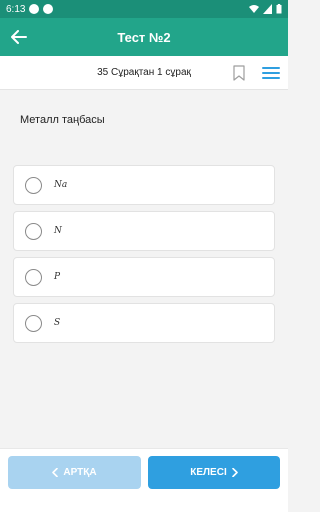  I want to click on notification-icon, so click(34, 9).